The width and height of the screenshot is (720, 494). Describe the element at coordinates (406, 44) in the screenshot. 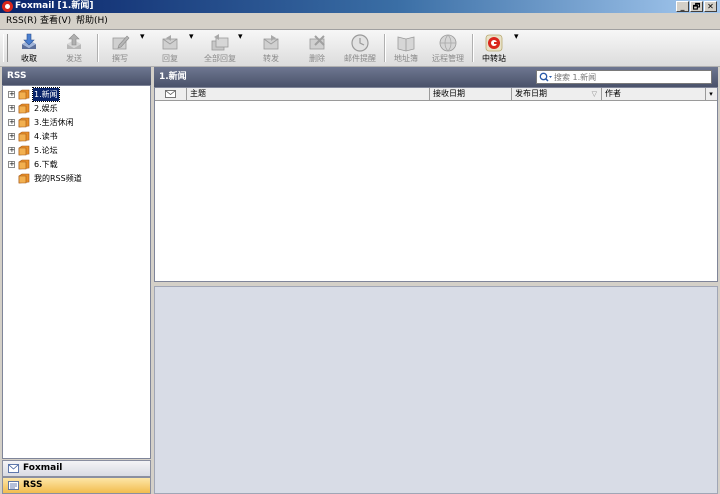

I see `address-book-icon` at that location.